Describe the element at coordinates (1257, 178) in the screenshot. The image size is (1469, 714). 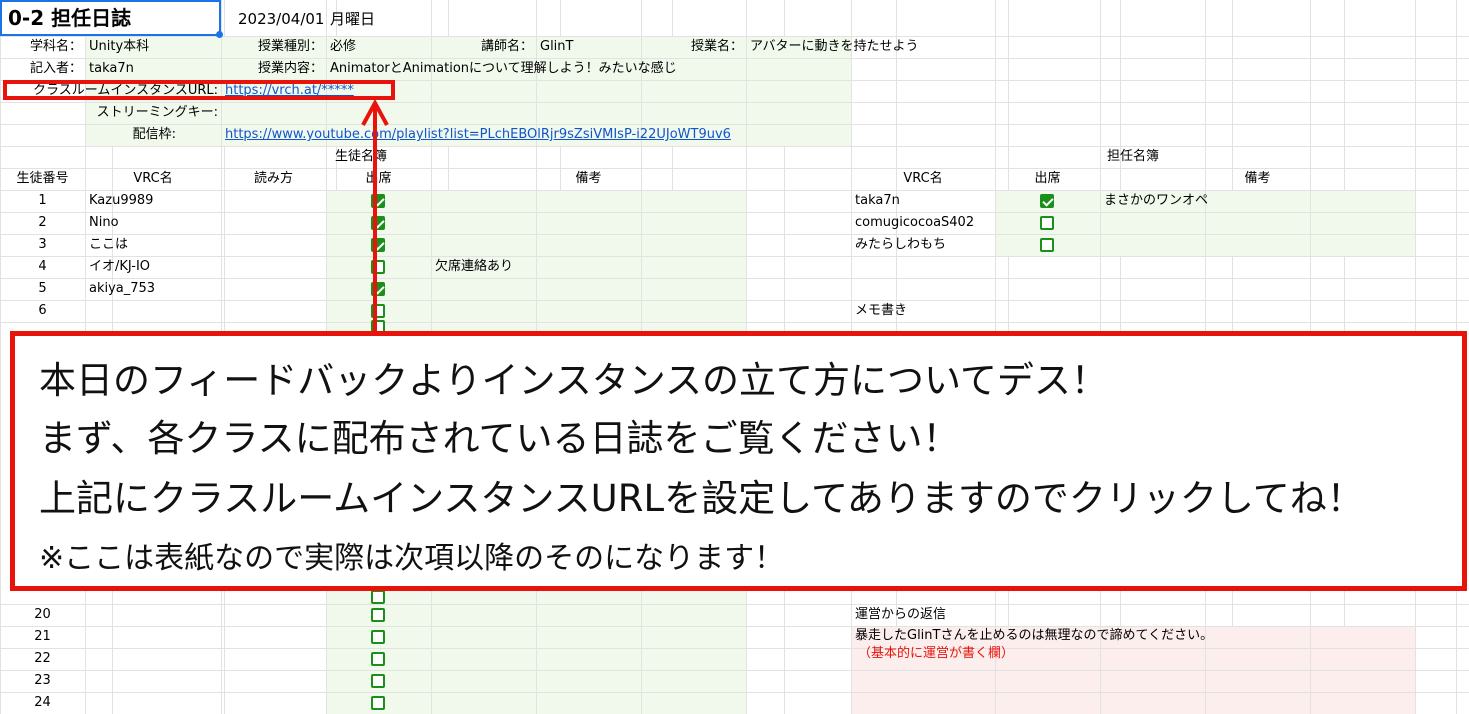
I see `teacher-header-notes: 備考` at that location.